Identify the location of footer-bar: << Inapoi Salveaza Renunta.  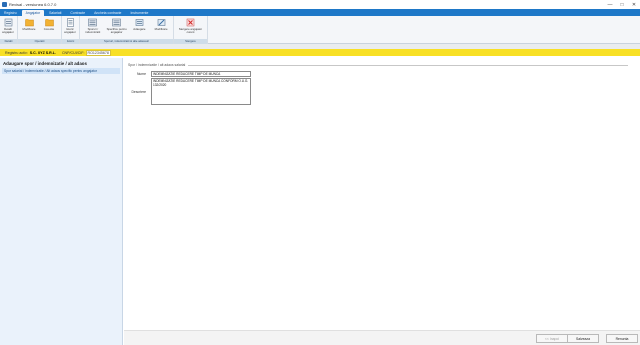
(382, 337).